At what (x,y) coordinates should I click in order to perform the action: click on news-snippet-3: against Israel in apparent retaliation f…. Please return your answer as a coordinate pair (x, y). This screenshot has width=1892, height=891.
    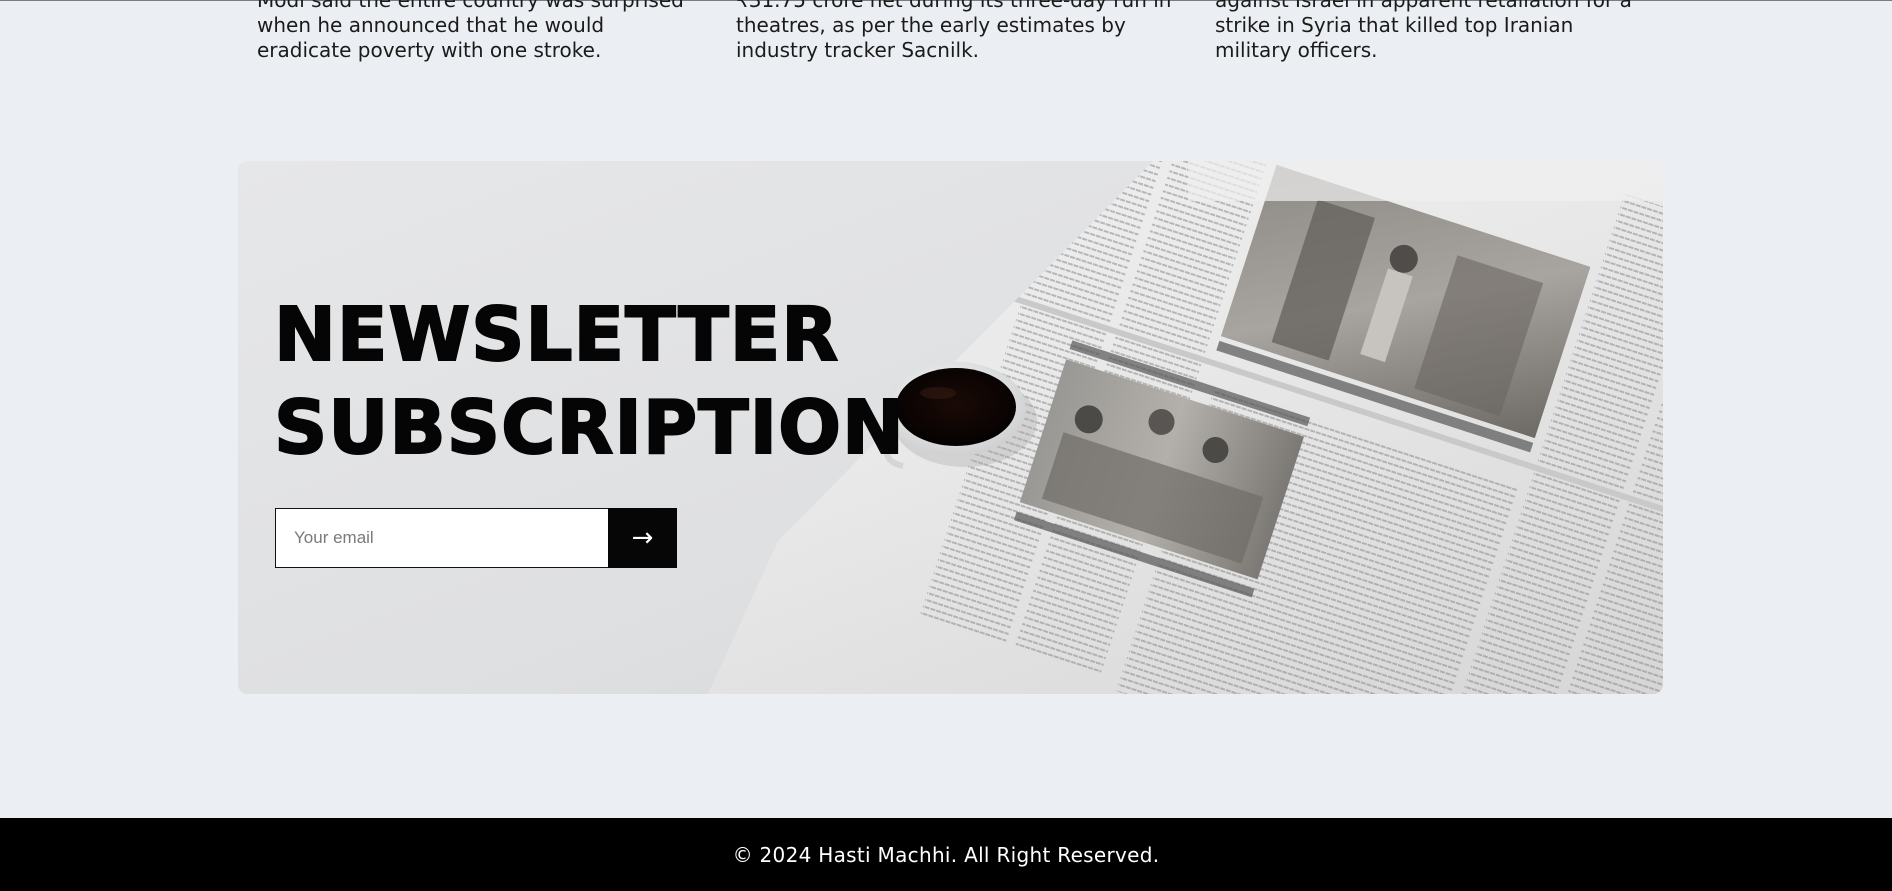
    Looking at the image, I should click on (1435, 31).